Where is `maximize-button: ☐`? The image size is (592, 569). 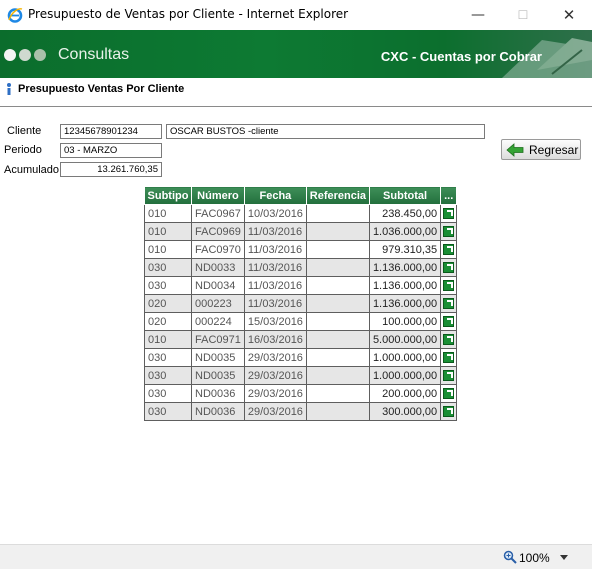
maximize-button: ☐ is located at coordinates (523, 15).